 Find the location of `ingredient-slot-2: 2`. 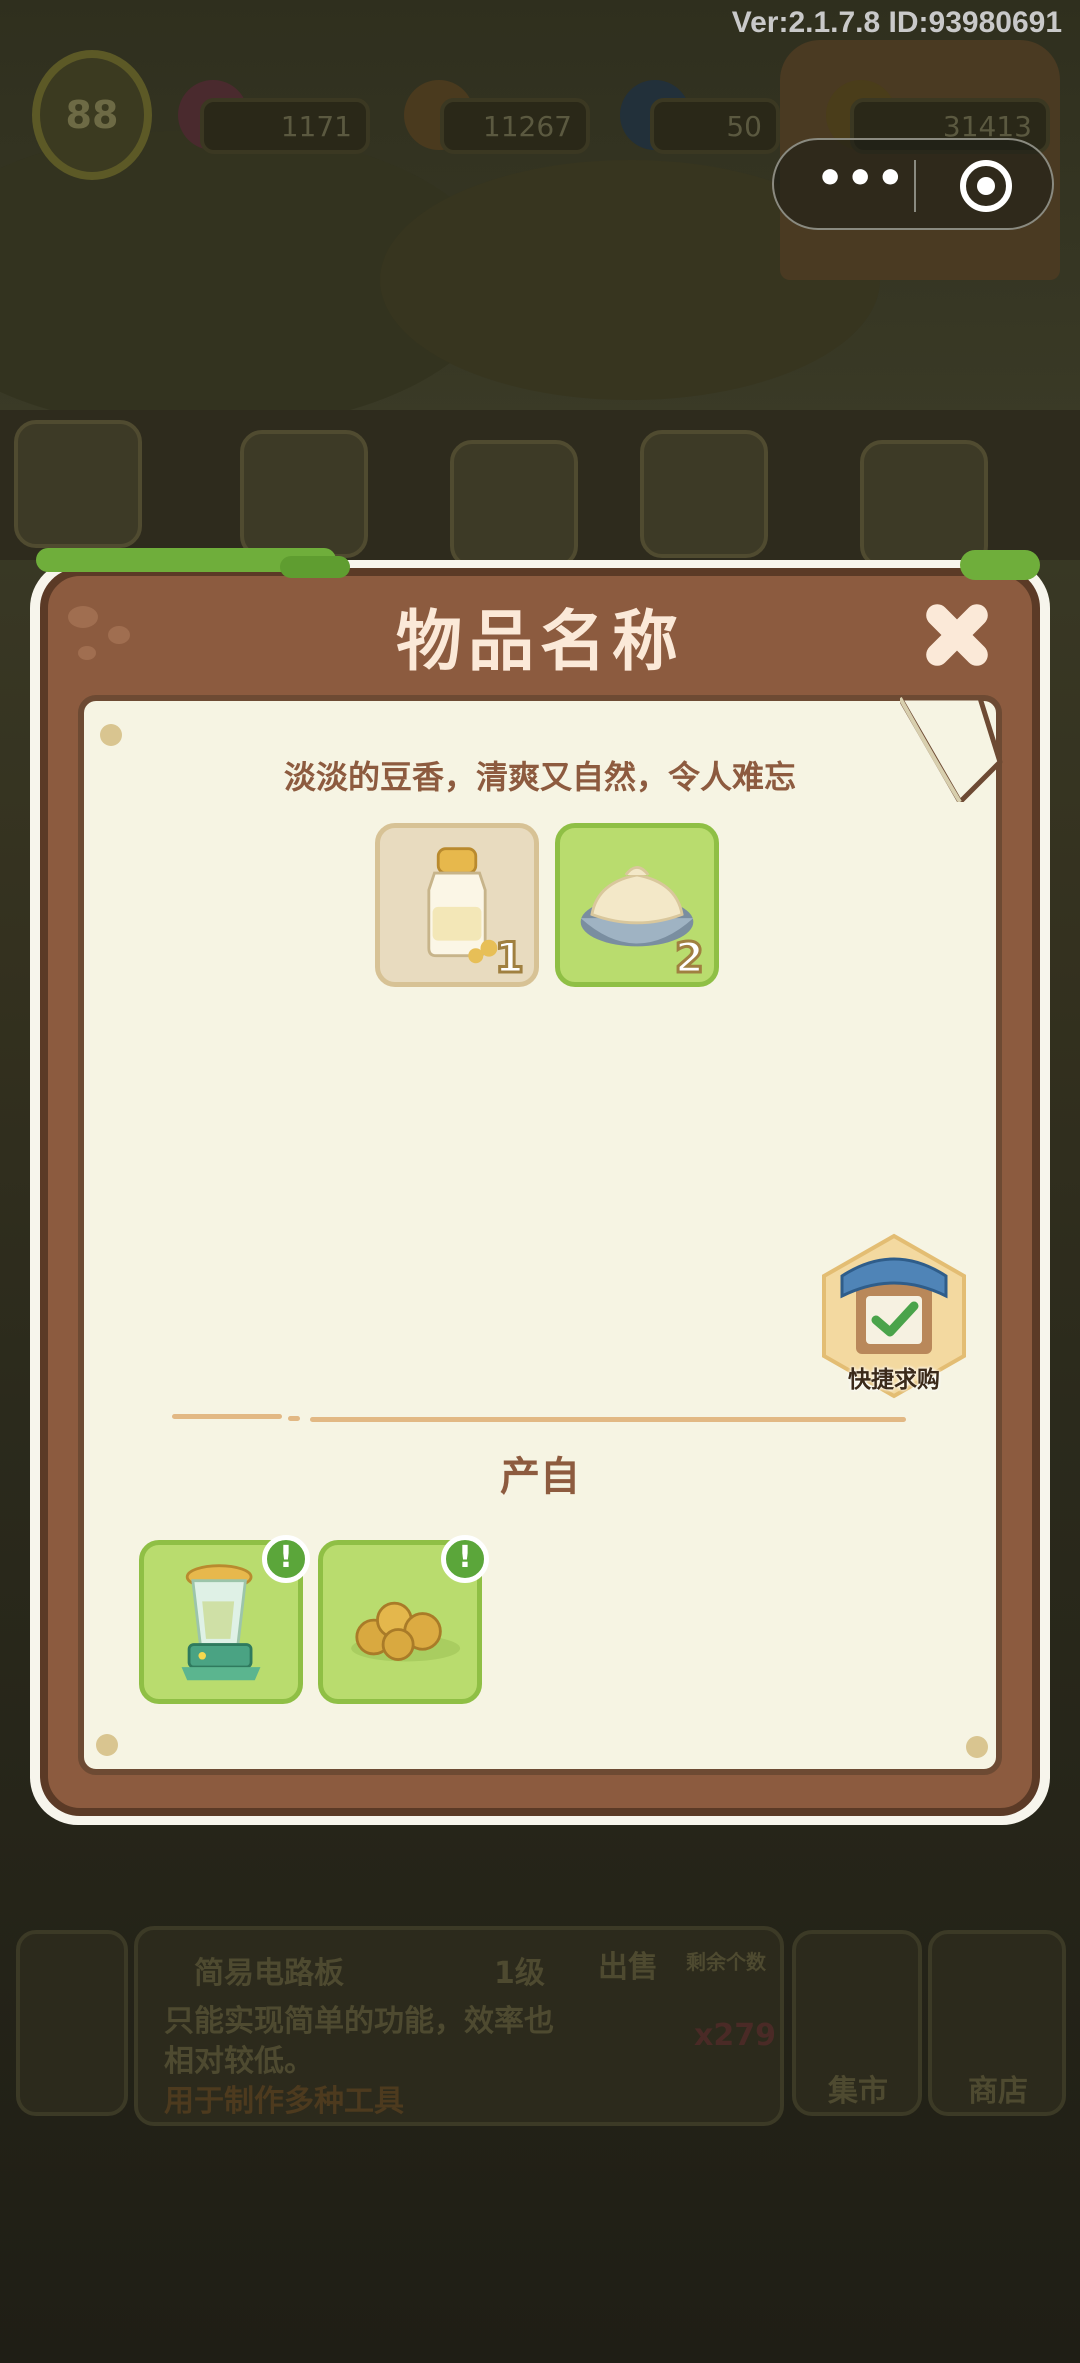

ingredient-slot-2: 2 is located at coordinates (637, 905).